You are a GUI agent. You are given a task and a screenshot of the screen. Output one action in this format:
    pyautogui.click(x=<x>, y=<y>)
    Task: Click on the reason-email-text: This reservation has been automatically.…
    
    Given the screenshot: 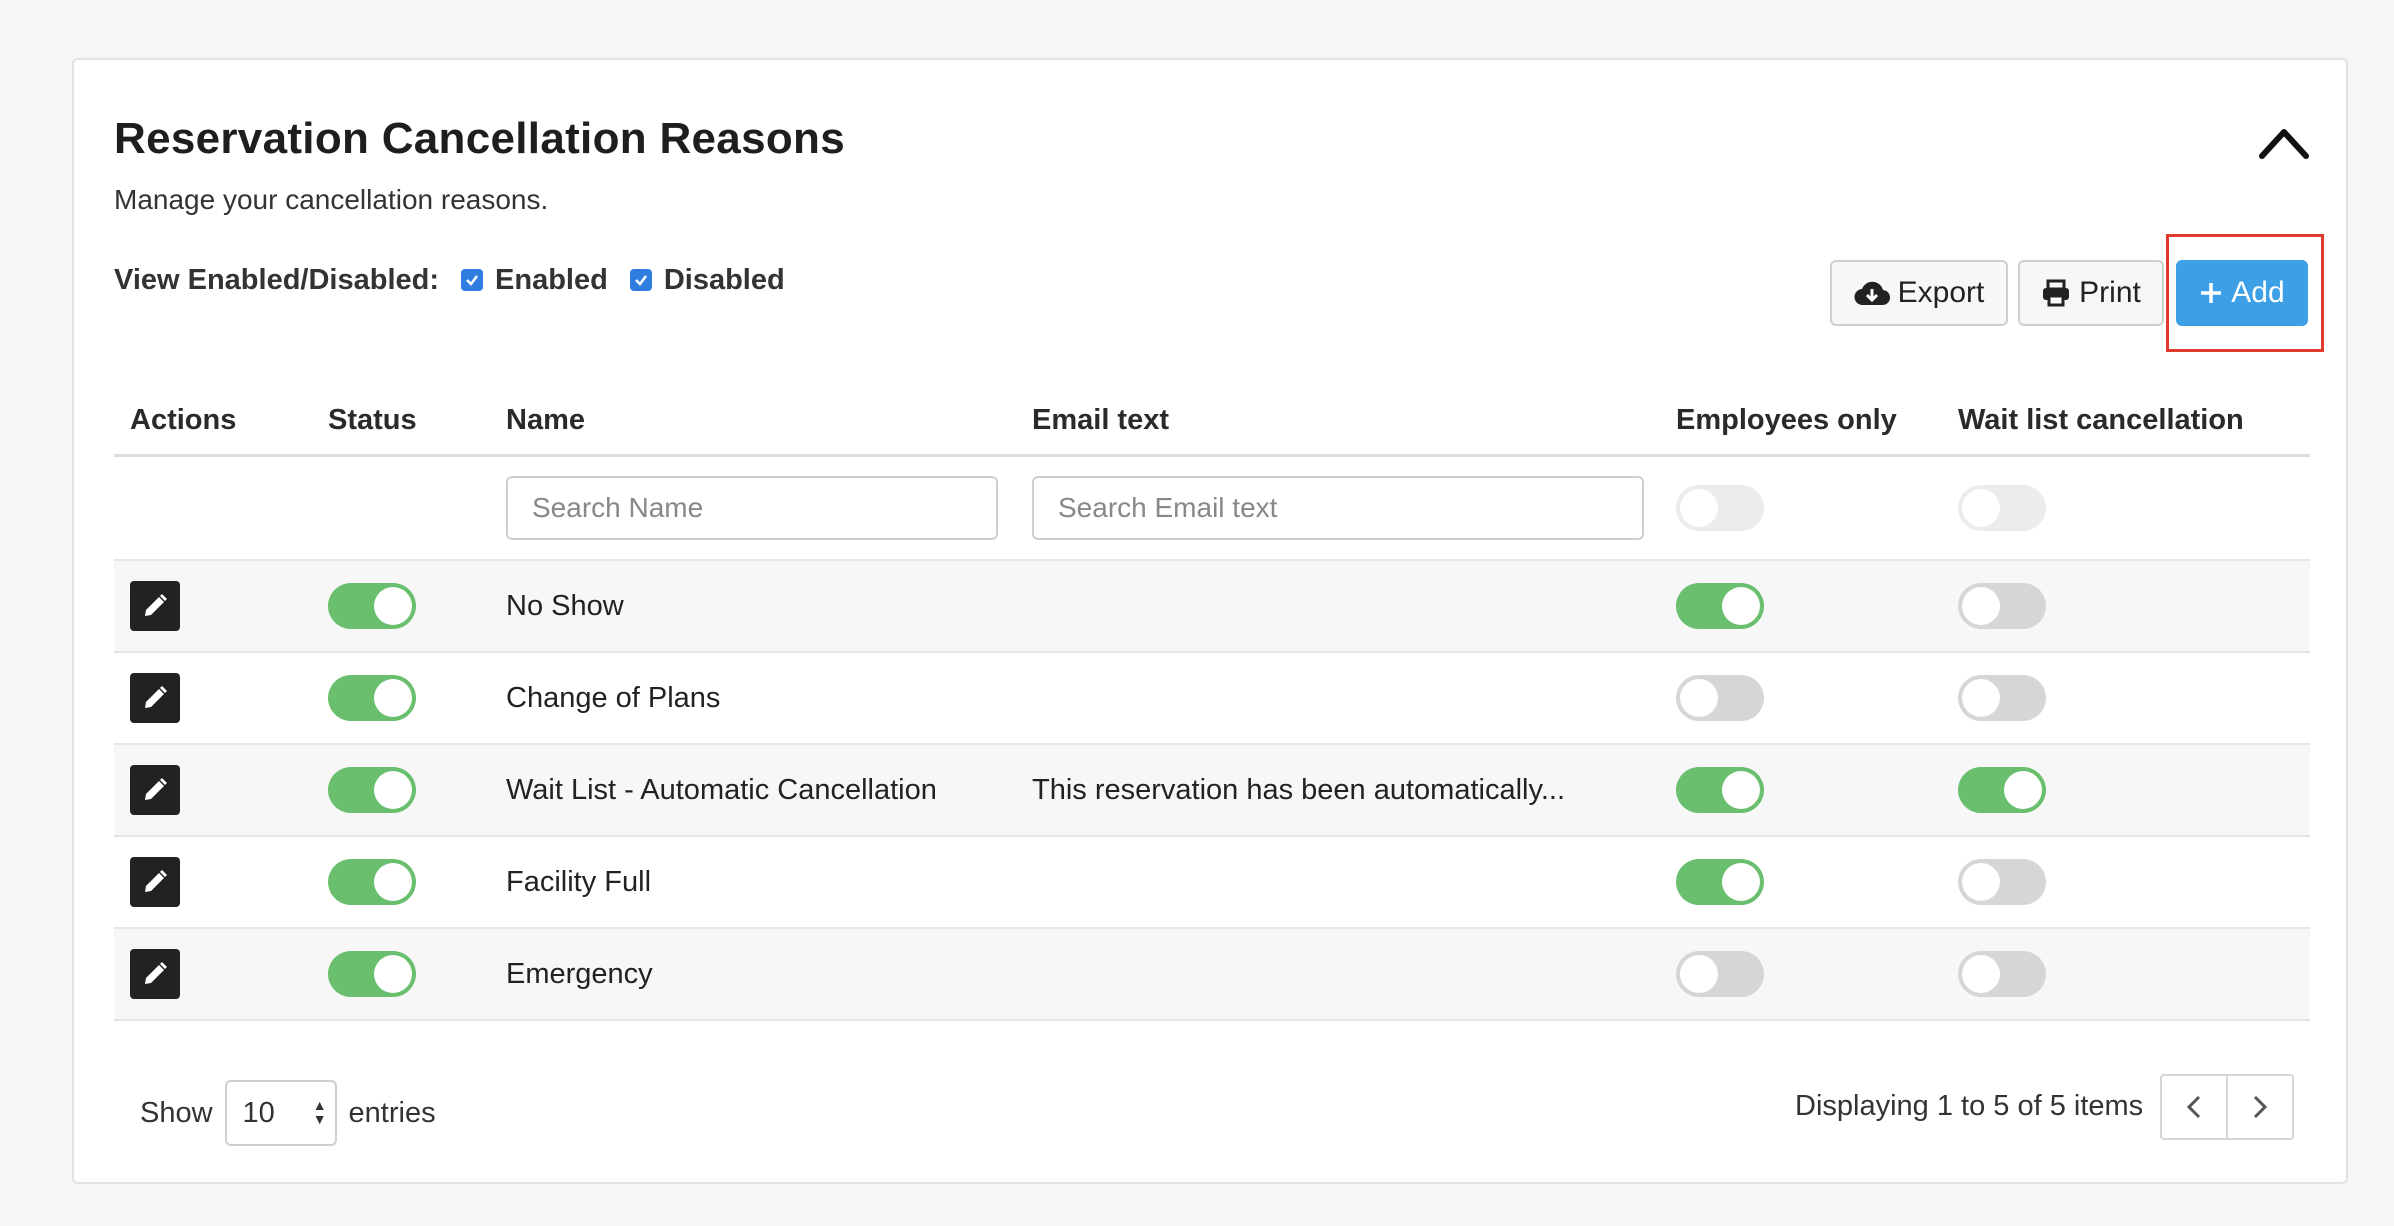 What is the action you would take?
    pyautogui.click(x=1354, y=790)
    